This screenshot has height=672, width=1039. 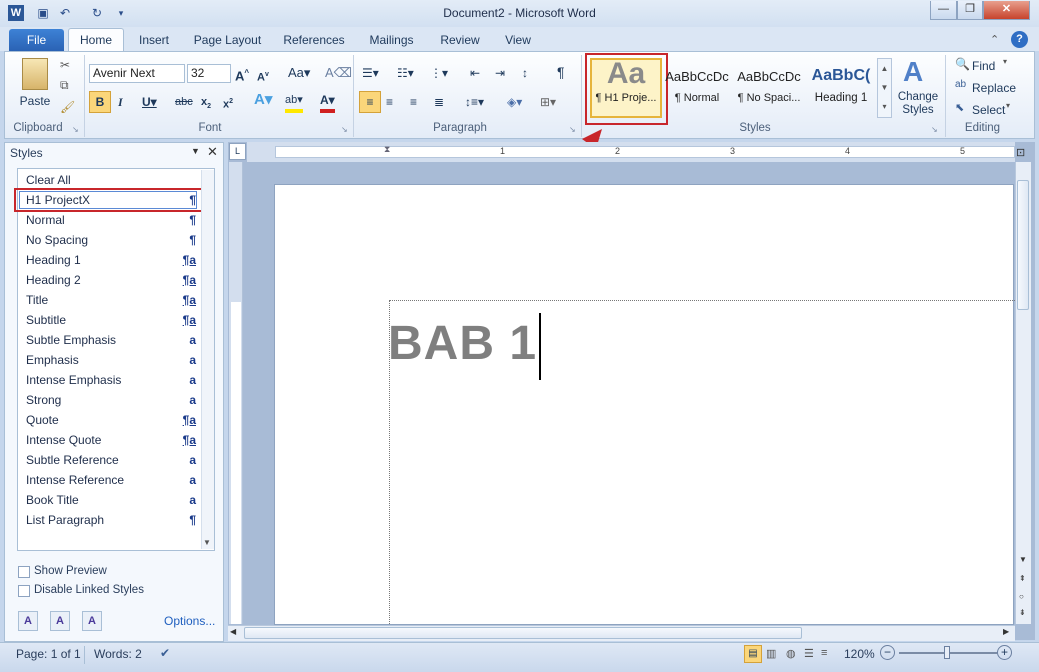 What do you see at coordinates (263, 100) in the screenshot?
I see `text-effects-icon: A▾` at bounding box center [263, 100].